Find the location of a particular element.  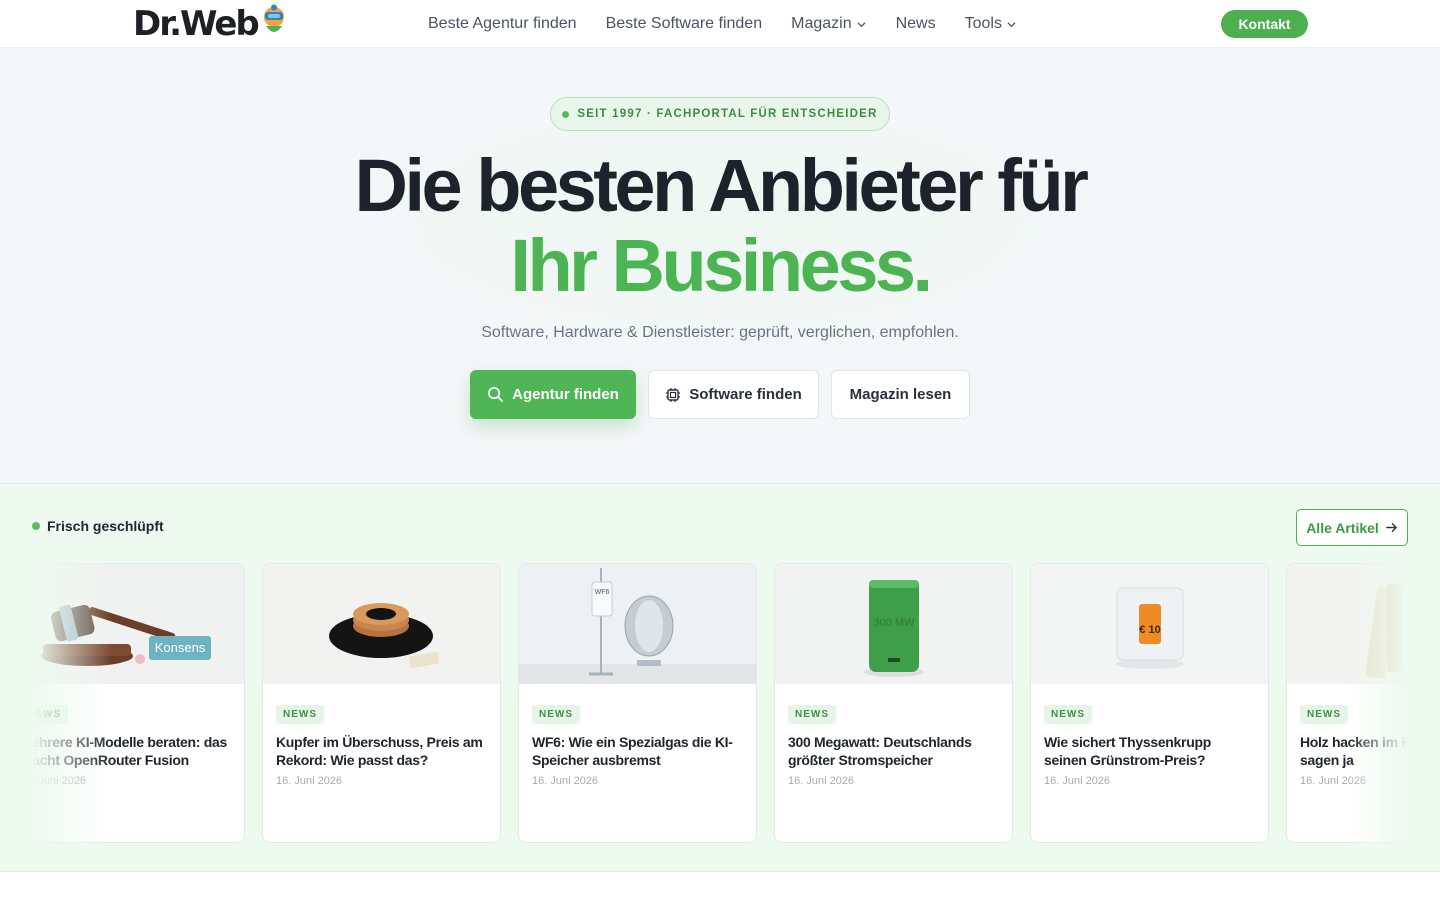

headline-line-2: Ihr Business. is located at coordinates (721, 265).